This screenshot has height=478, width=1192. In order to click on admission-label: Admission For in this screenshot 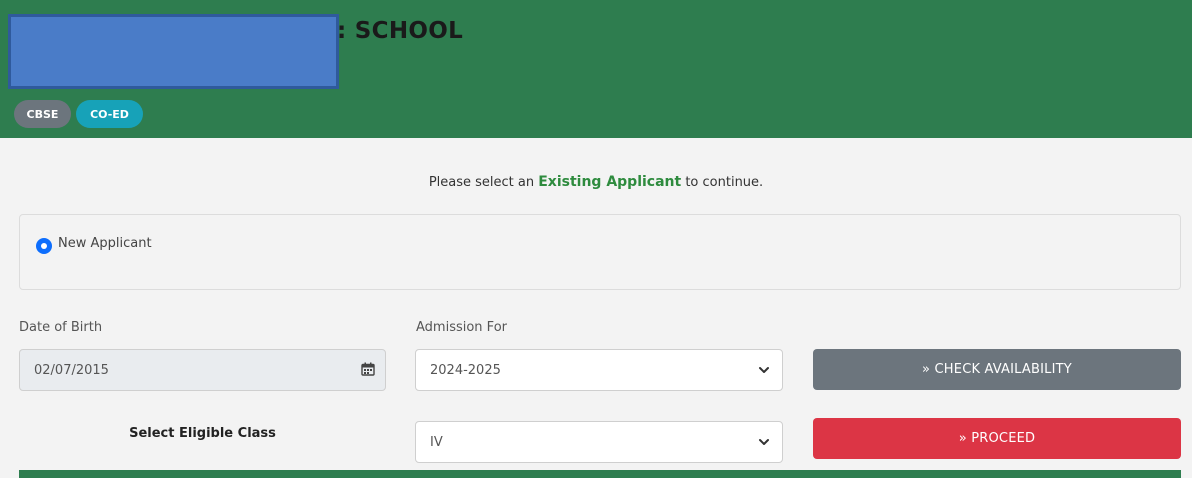, I will do `click(461, 327)`.